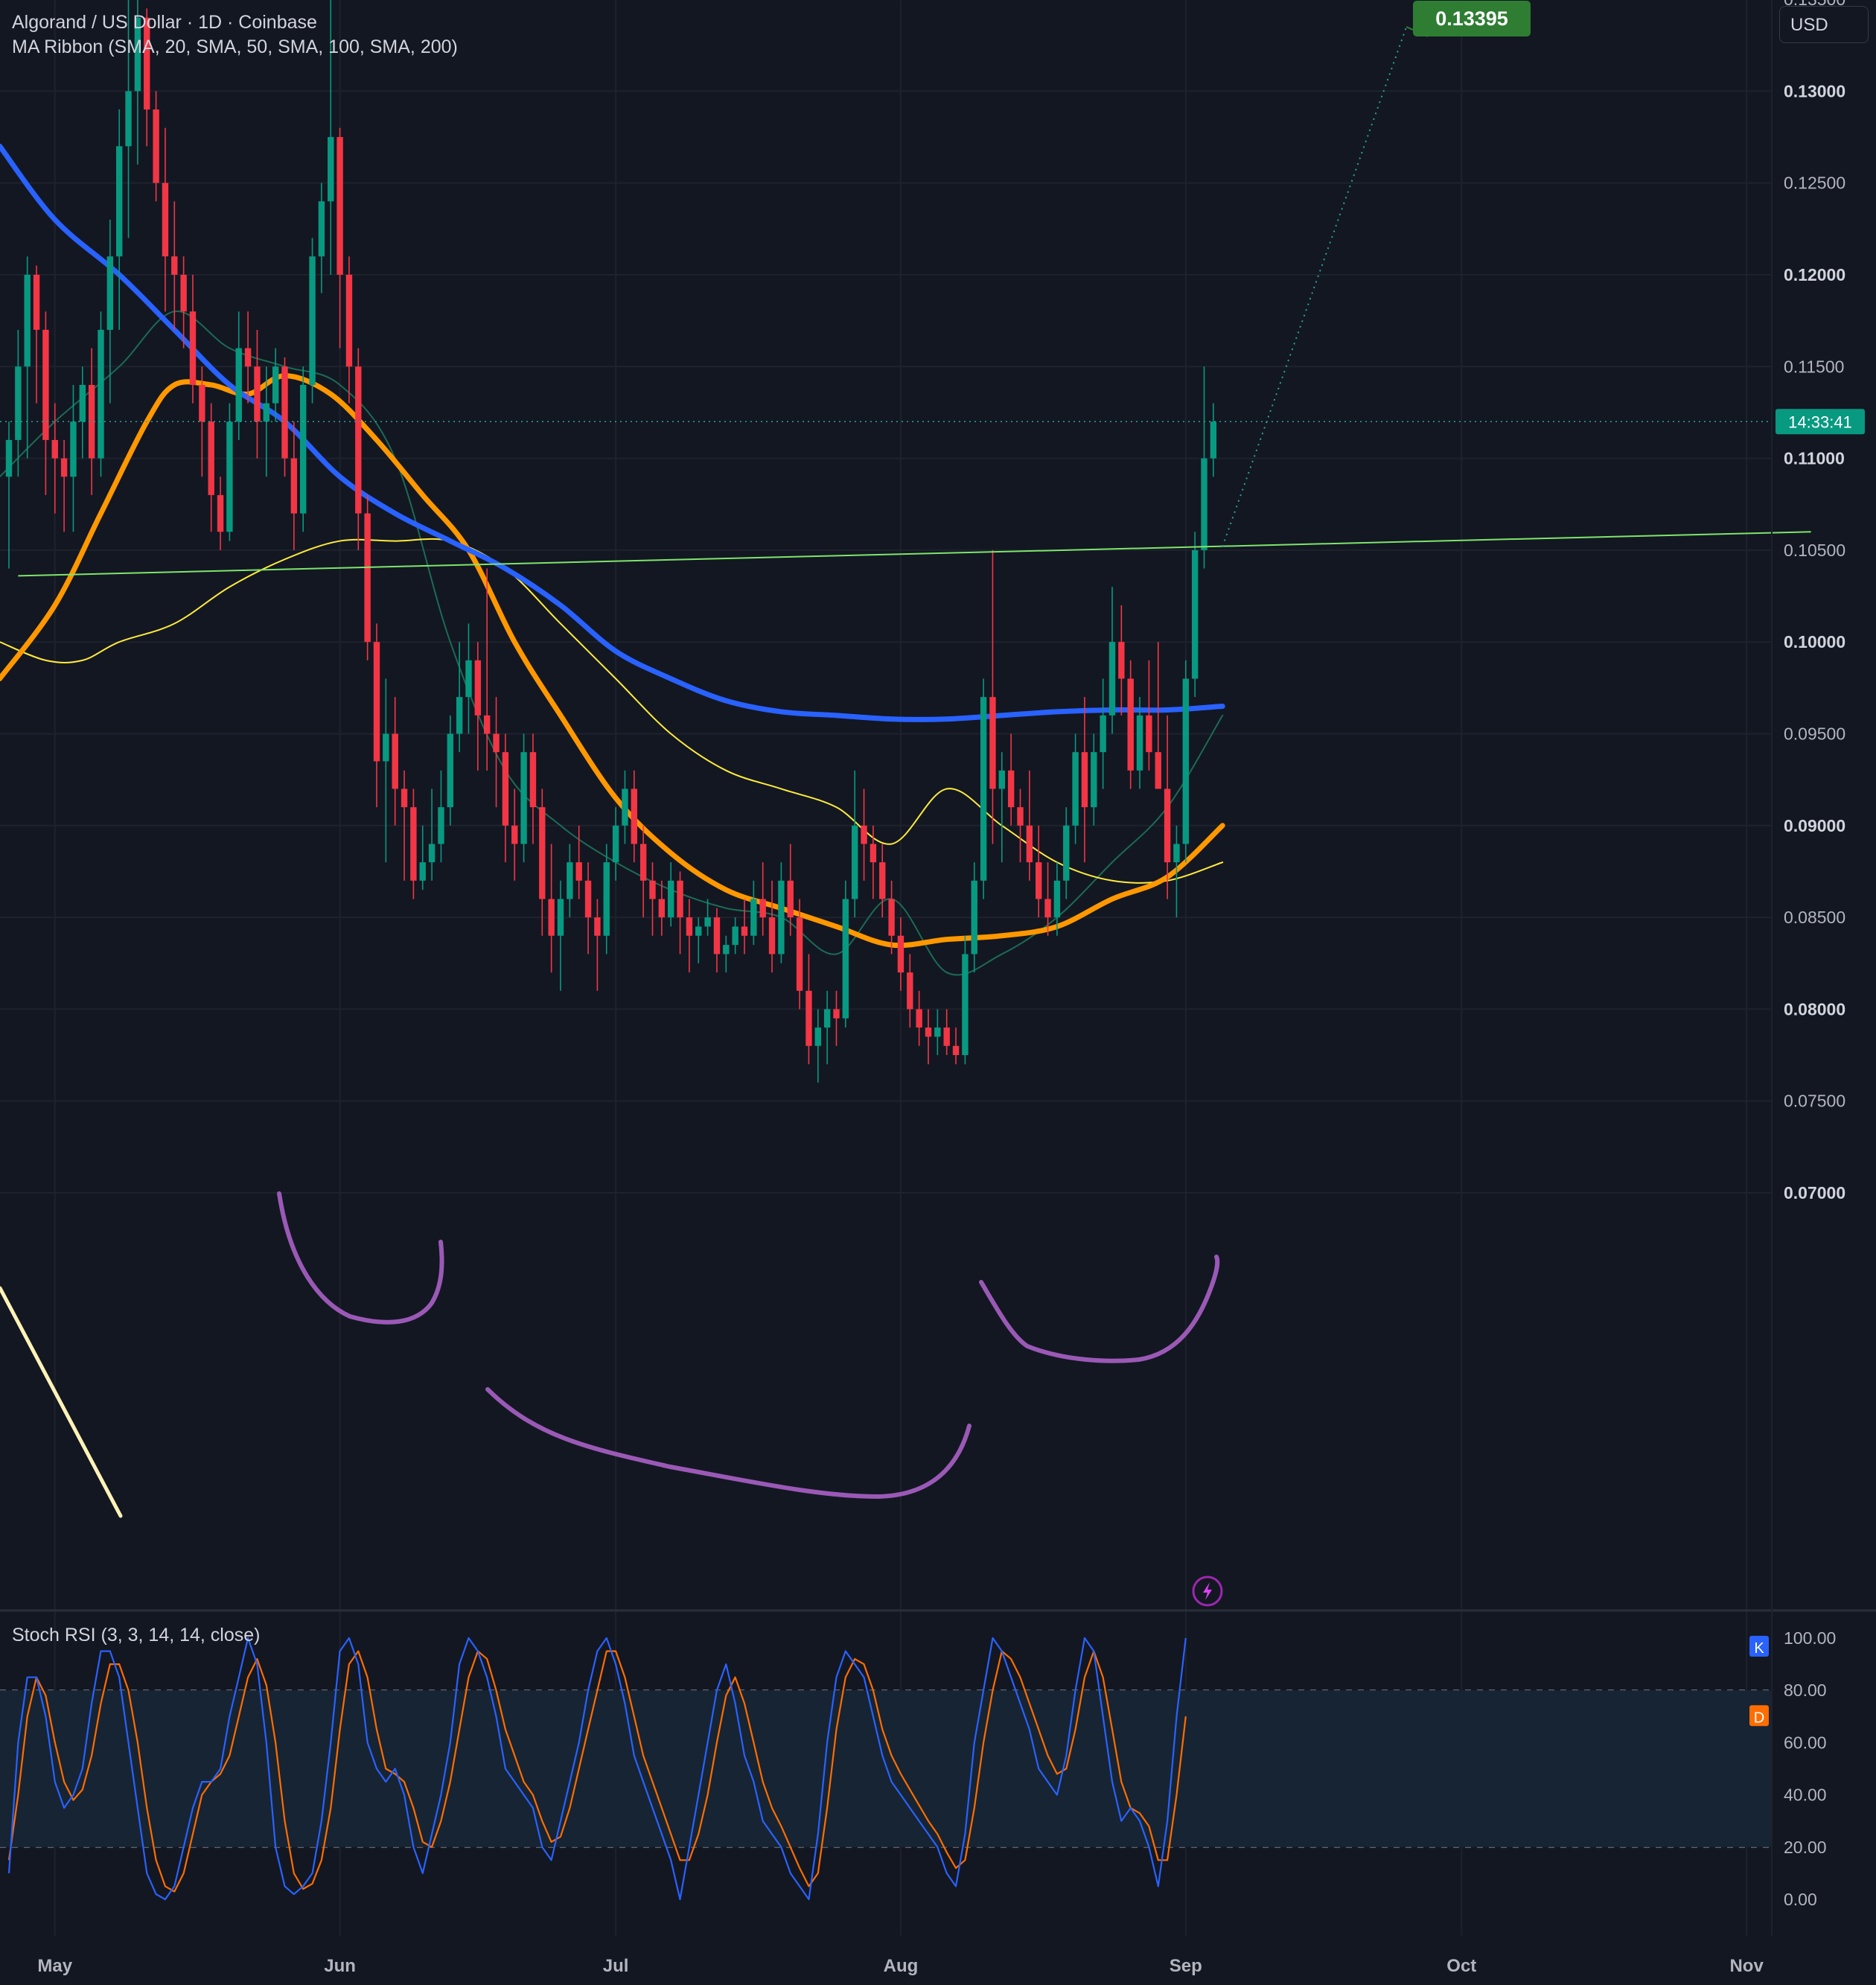 The image size is (1876, 1985). What do you see at coordinates (165, 23) in the screenshot?
I see `chart-title: Algorand / US Dollar · 1D · Coinbase` at bounding box center [165, 23].